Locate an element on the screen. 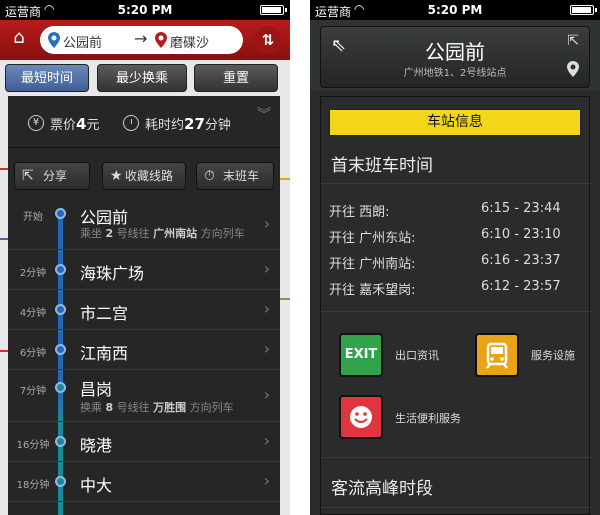 The width and height of the screenshot is (600, 515). station-info-tab: 车站信息 is located at coordinates (455, 122).